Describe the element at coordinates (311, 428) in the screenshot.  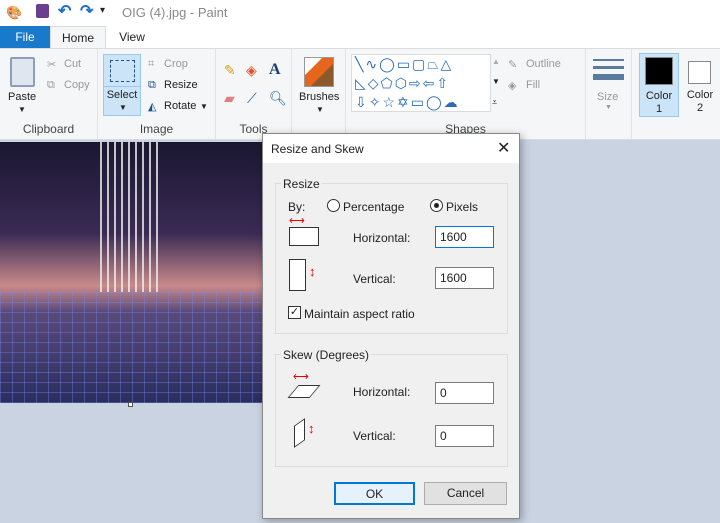
I see `skew-vertical-arrow-icon: ↕` at that location.